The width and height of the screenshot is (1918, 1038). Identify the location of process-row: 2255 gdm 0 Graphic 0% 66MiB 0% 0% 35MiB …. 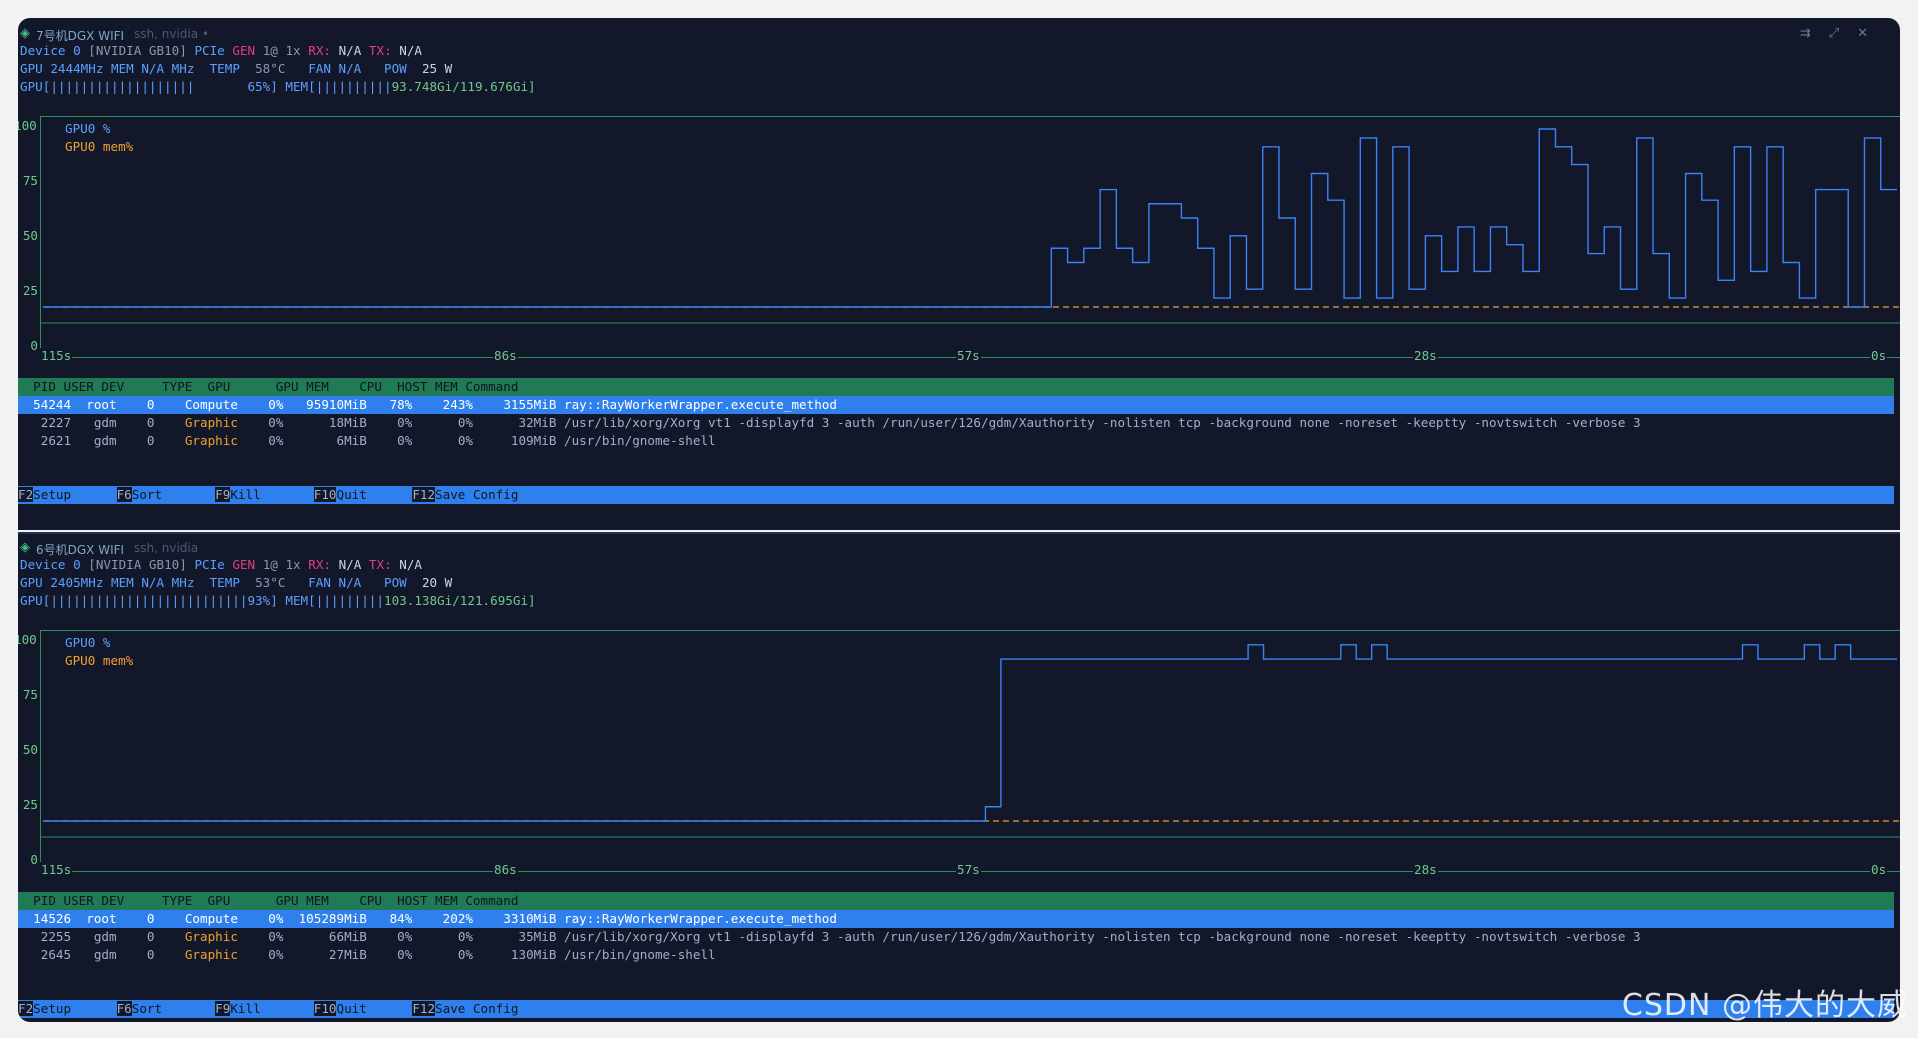
(956, 937).